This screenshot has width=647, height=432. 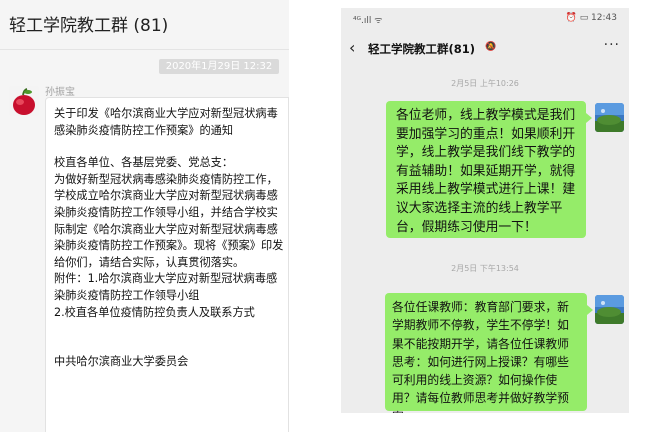 What do you see at coordinates (144, 163) in the screenshot?
I see `message-salutation: 校直各单位、各基层党委、党总支：` at bounding box center [144, 163].